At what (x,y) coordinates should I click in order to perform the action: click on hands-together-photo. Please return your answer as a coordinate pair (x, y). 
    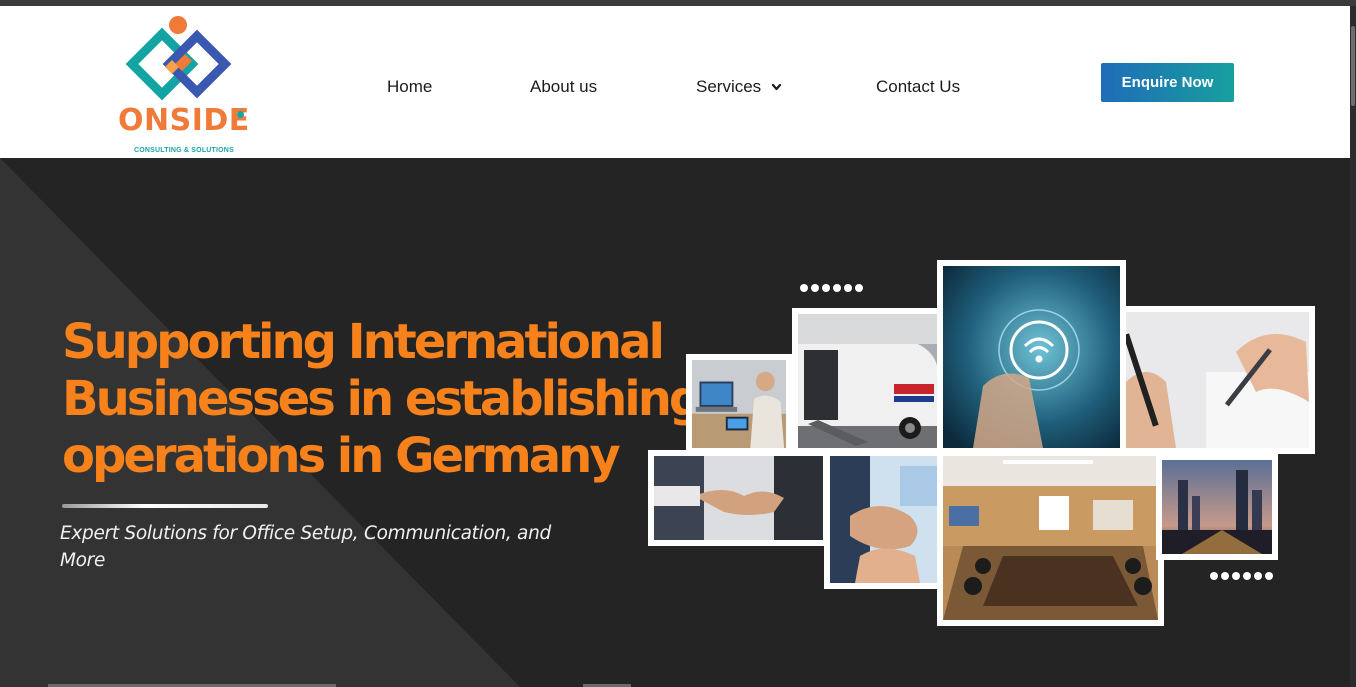
    Looking at the image, I should click on (883, 519).